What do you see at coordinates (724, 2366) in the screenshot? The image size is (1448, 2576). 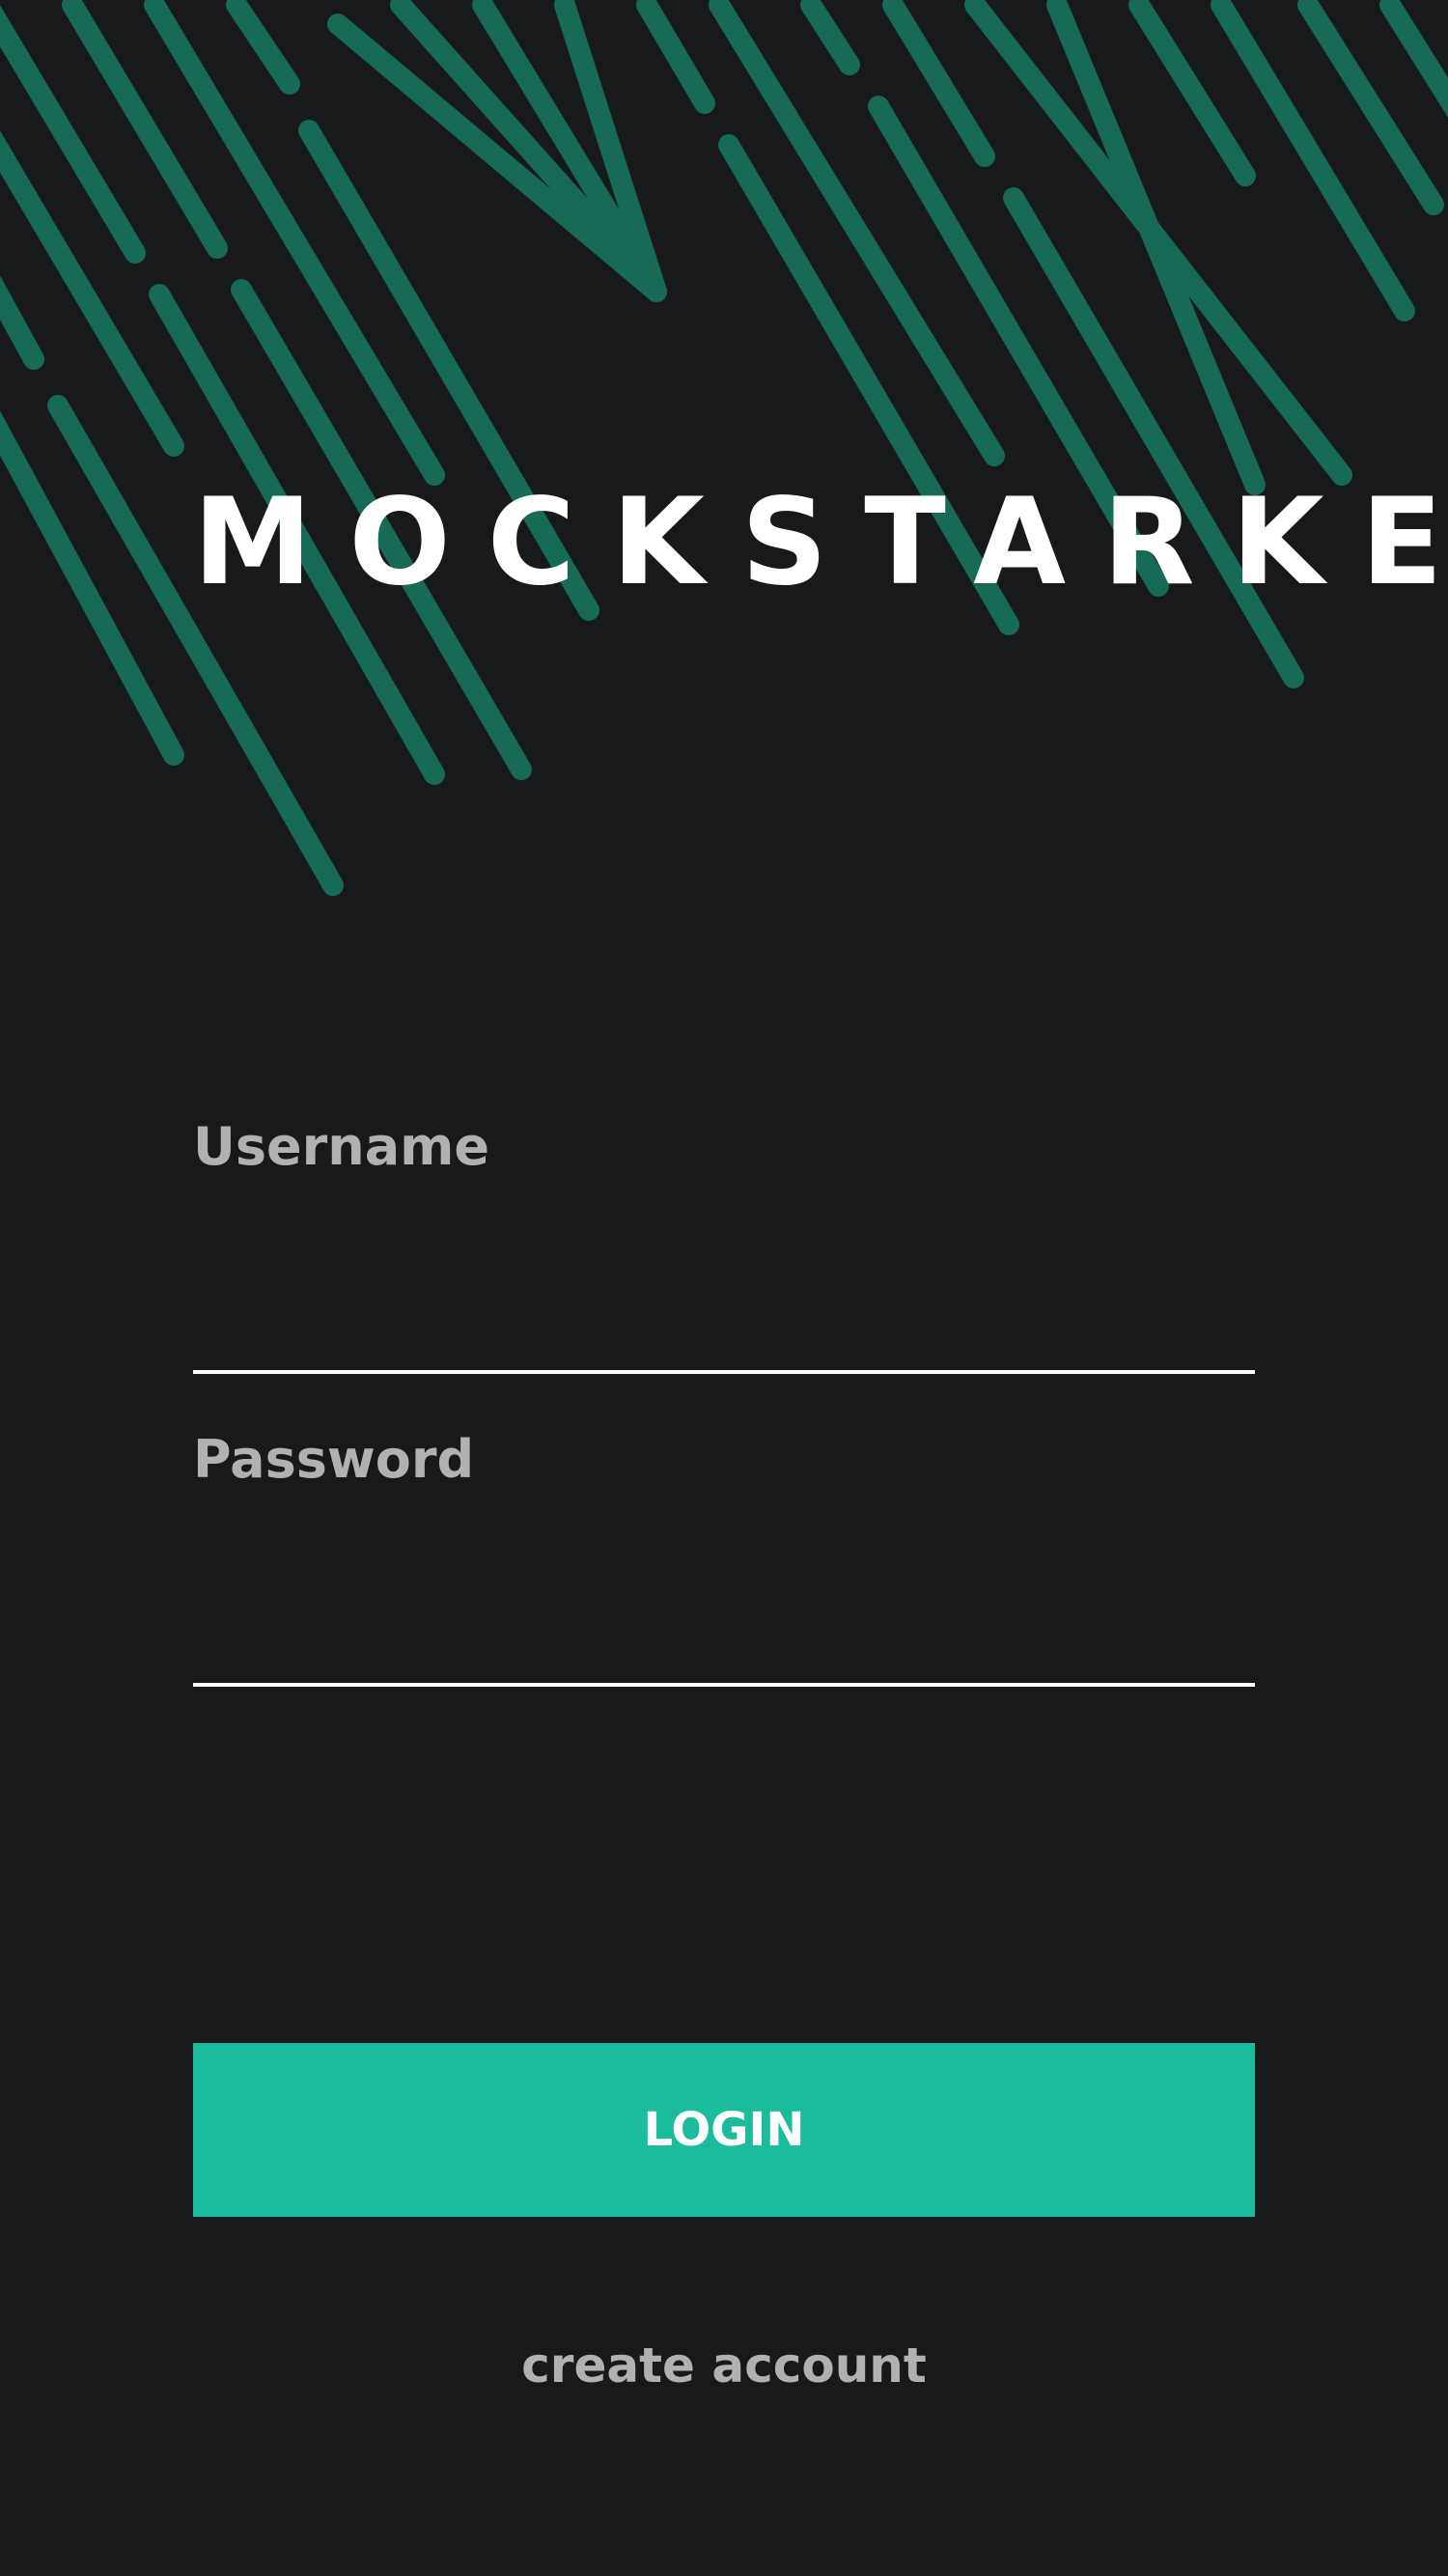 I see `create-account-link: create account` at bounding box center [724, 2366].